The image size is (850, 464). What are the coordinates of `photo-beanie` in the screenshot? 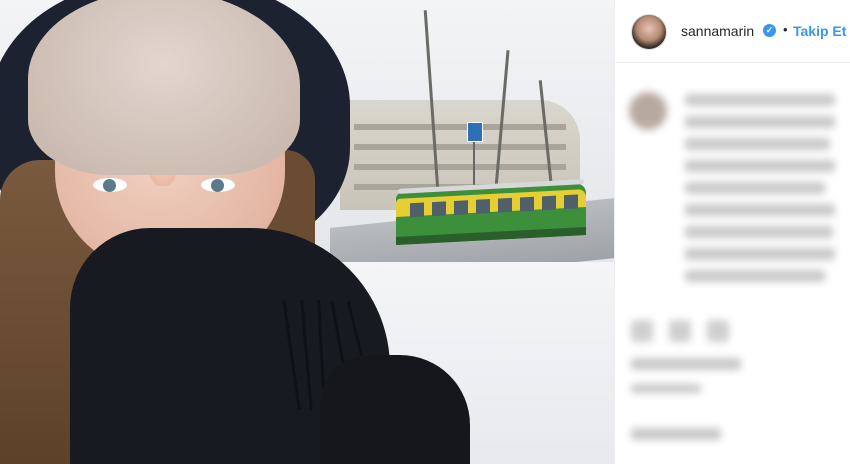 It's located at (164, 87).